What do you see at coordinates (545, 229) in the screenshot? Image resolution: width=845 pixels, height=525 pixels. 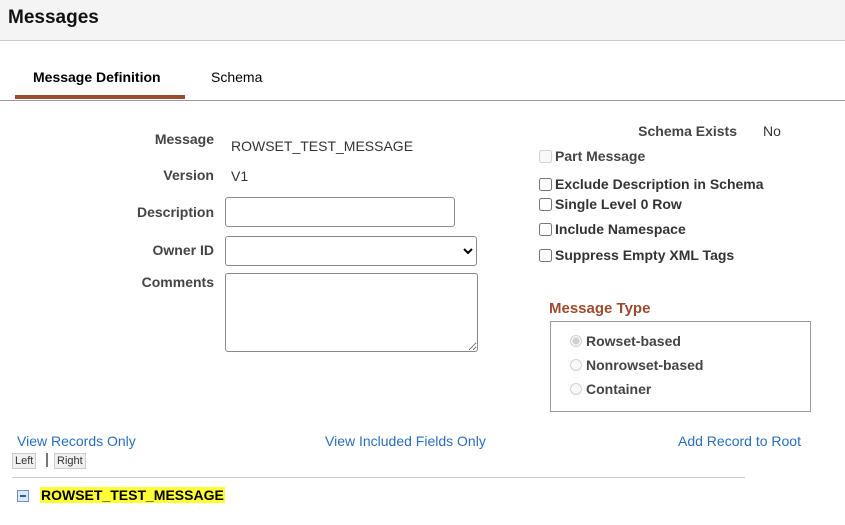 I see `include-namespace-check` at bounding box center [545, 229].